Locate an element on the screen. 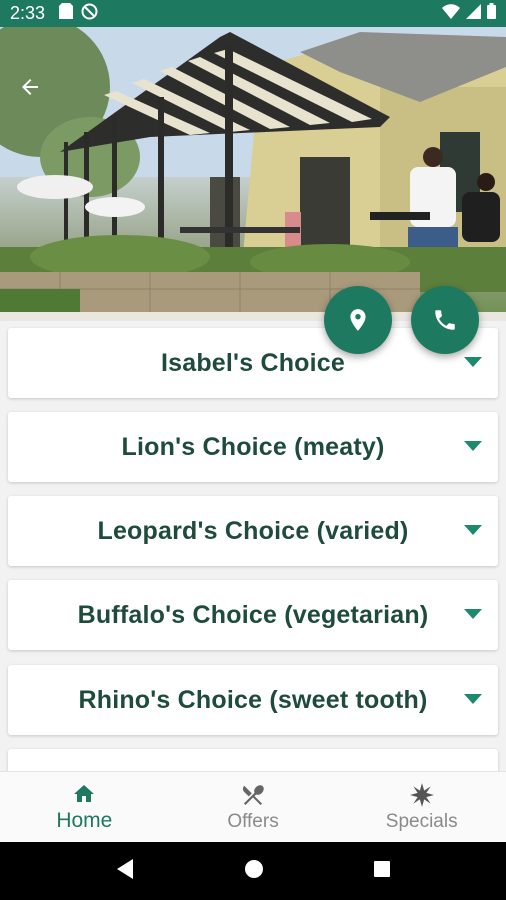  system-navigation-bar is located at coordinates (253, 871).